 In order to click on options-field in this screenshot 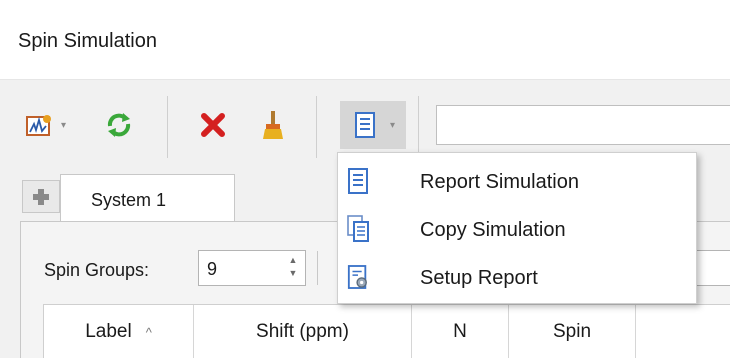, I will do `click(712, 268)`.